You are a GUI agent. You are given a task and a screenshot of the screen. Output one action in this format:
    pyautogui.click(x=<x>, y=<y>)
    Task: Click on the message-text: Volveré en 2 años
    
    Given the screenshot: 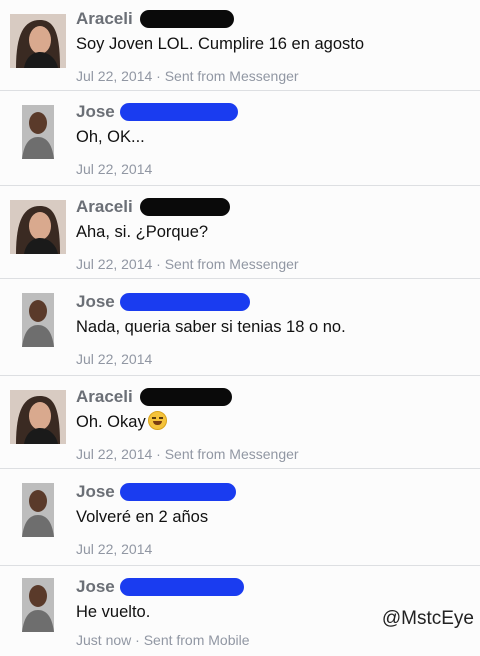 What is the action you would take?
    pyautogui.click(x=142, y=517)
    